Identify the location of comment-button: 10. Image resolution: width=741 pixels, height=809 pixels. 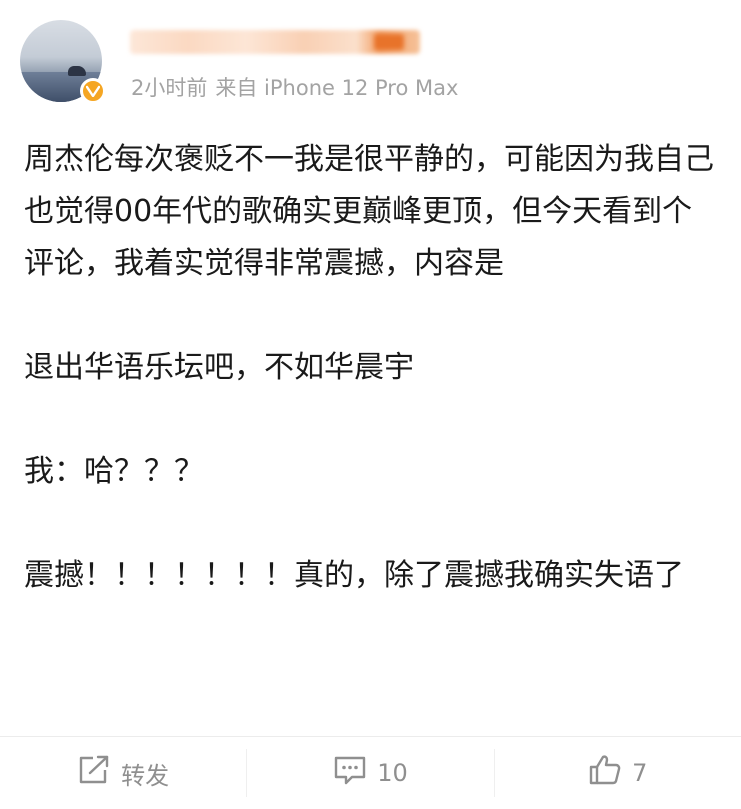
(370, 773).